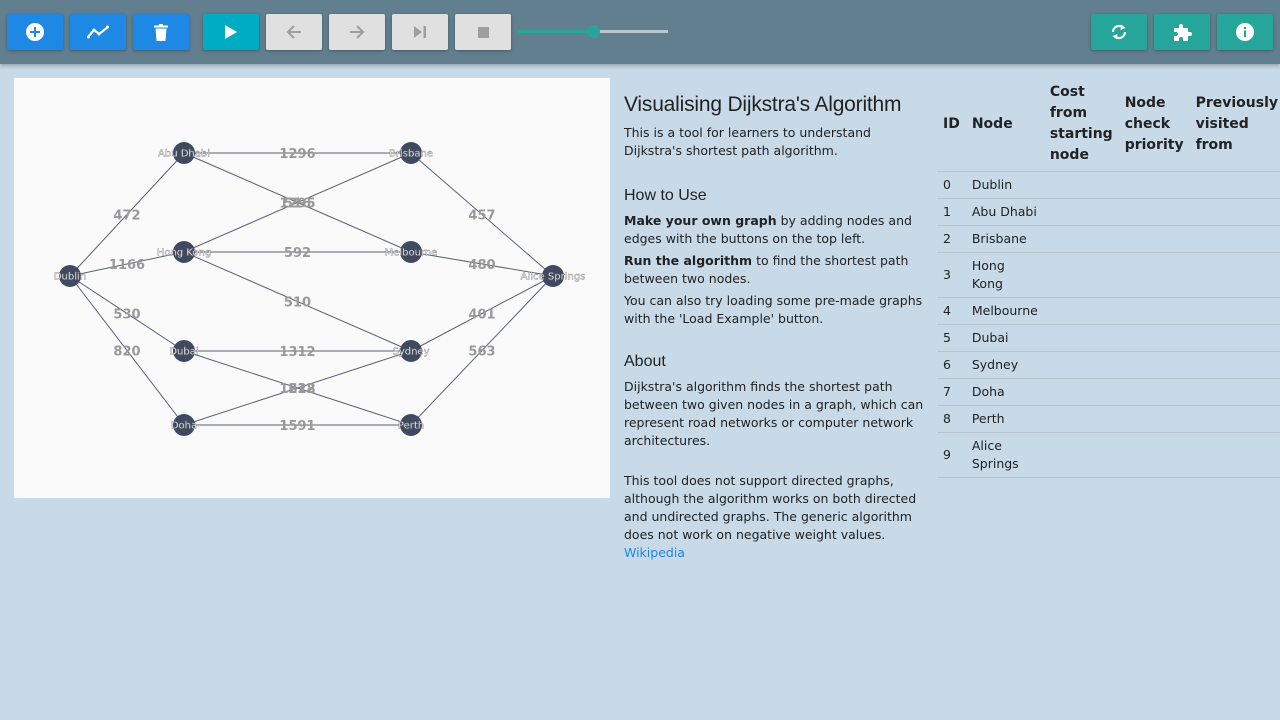 Image resolution: width=1280 pixels, height=720 pixels. I want to click on cell-node: Dublin, so click(1004, 185).